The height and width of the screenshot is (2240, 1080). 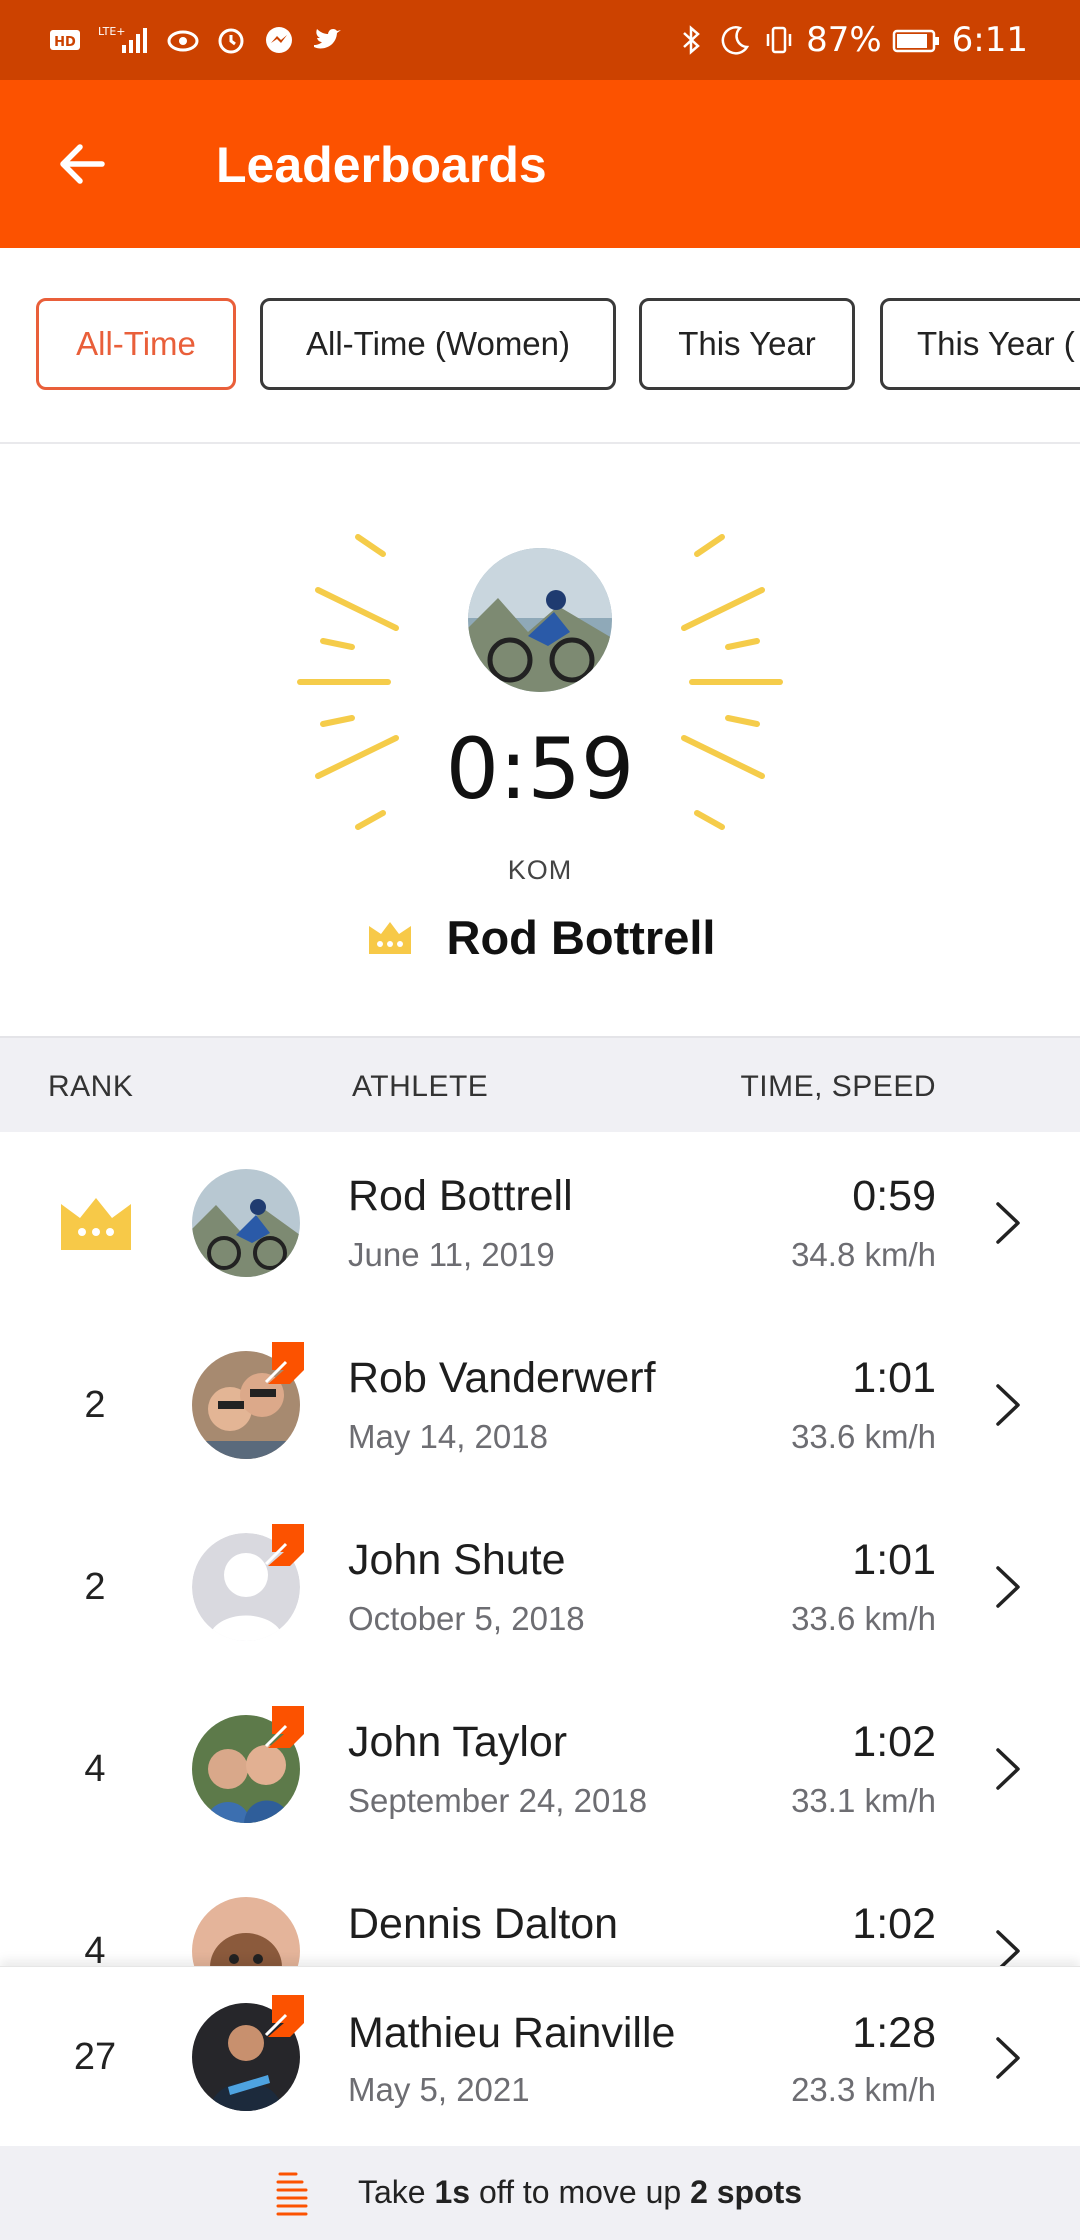 What do you see at coordinates (82, 164) in the screenshot?
I see `back-arrow-icon` at bounding box center [82, 164].